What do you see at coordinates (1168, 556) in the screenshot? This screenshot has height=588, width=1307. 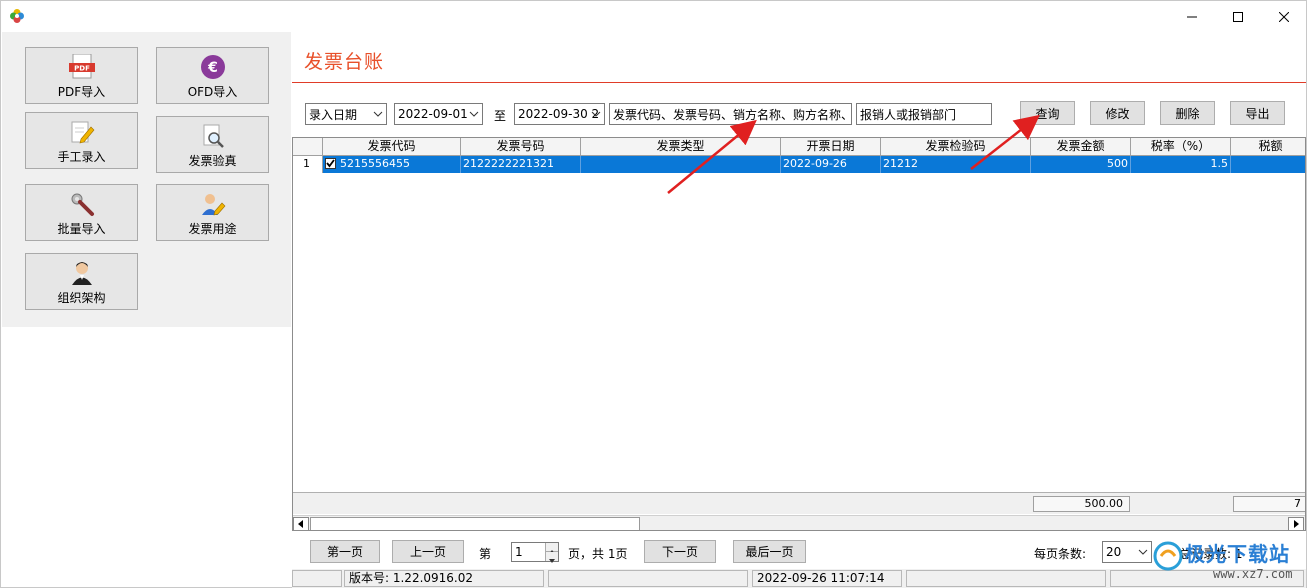 I see `watermark-logo-icon` at bounding box center [1168, 556].